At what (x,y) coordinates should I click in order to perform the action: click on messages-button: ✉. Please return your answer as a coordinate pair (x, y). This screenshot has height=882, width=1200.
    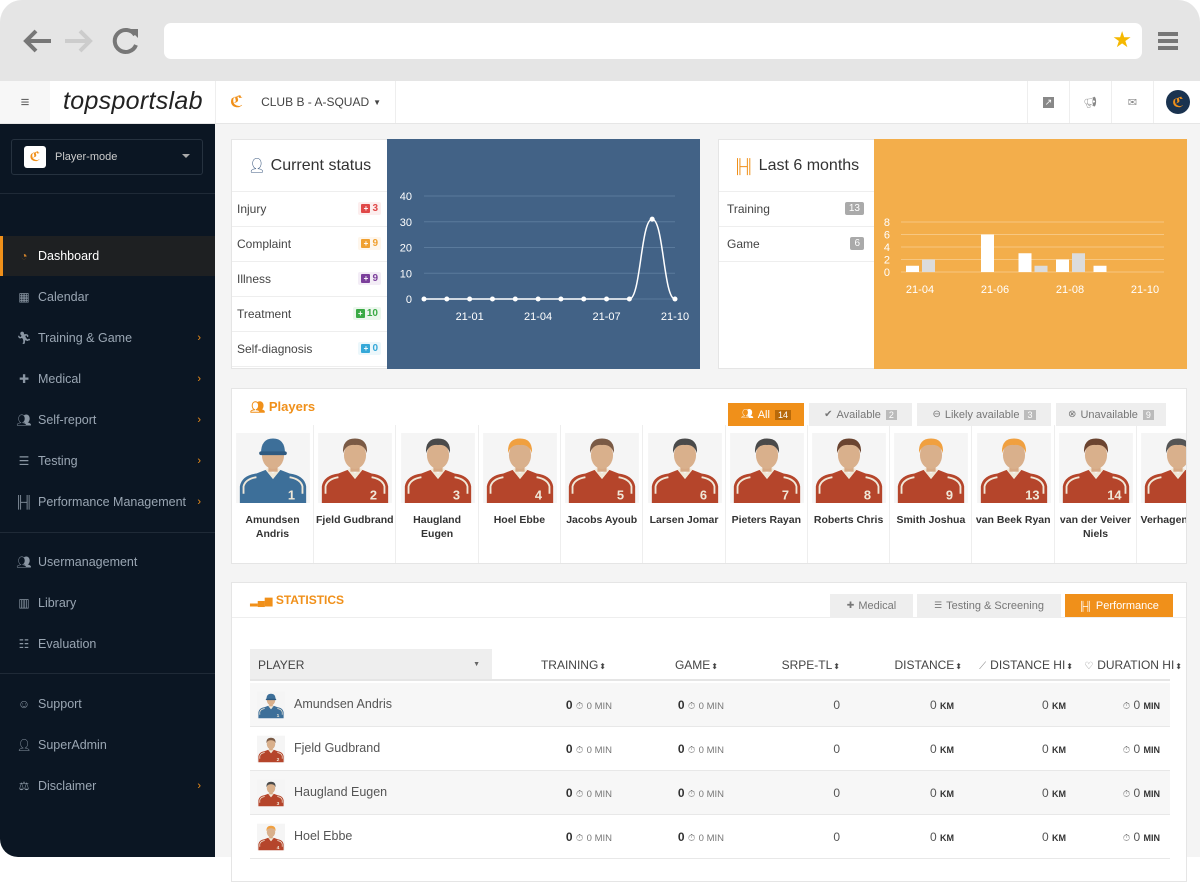
    Looking at the image, I should click on (1132, 102).